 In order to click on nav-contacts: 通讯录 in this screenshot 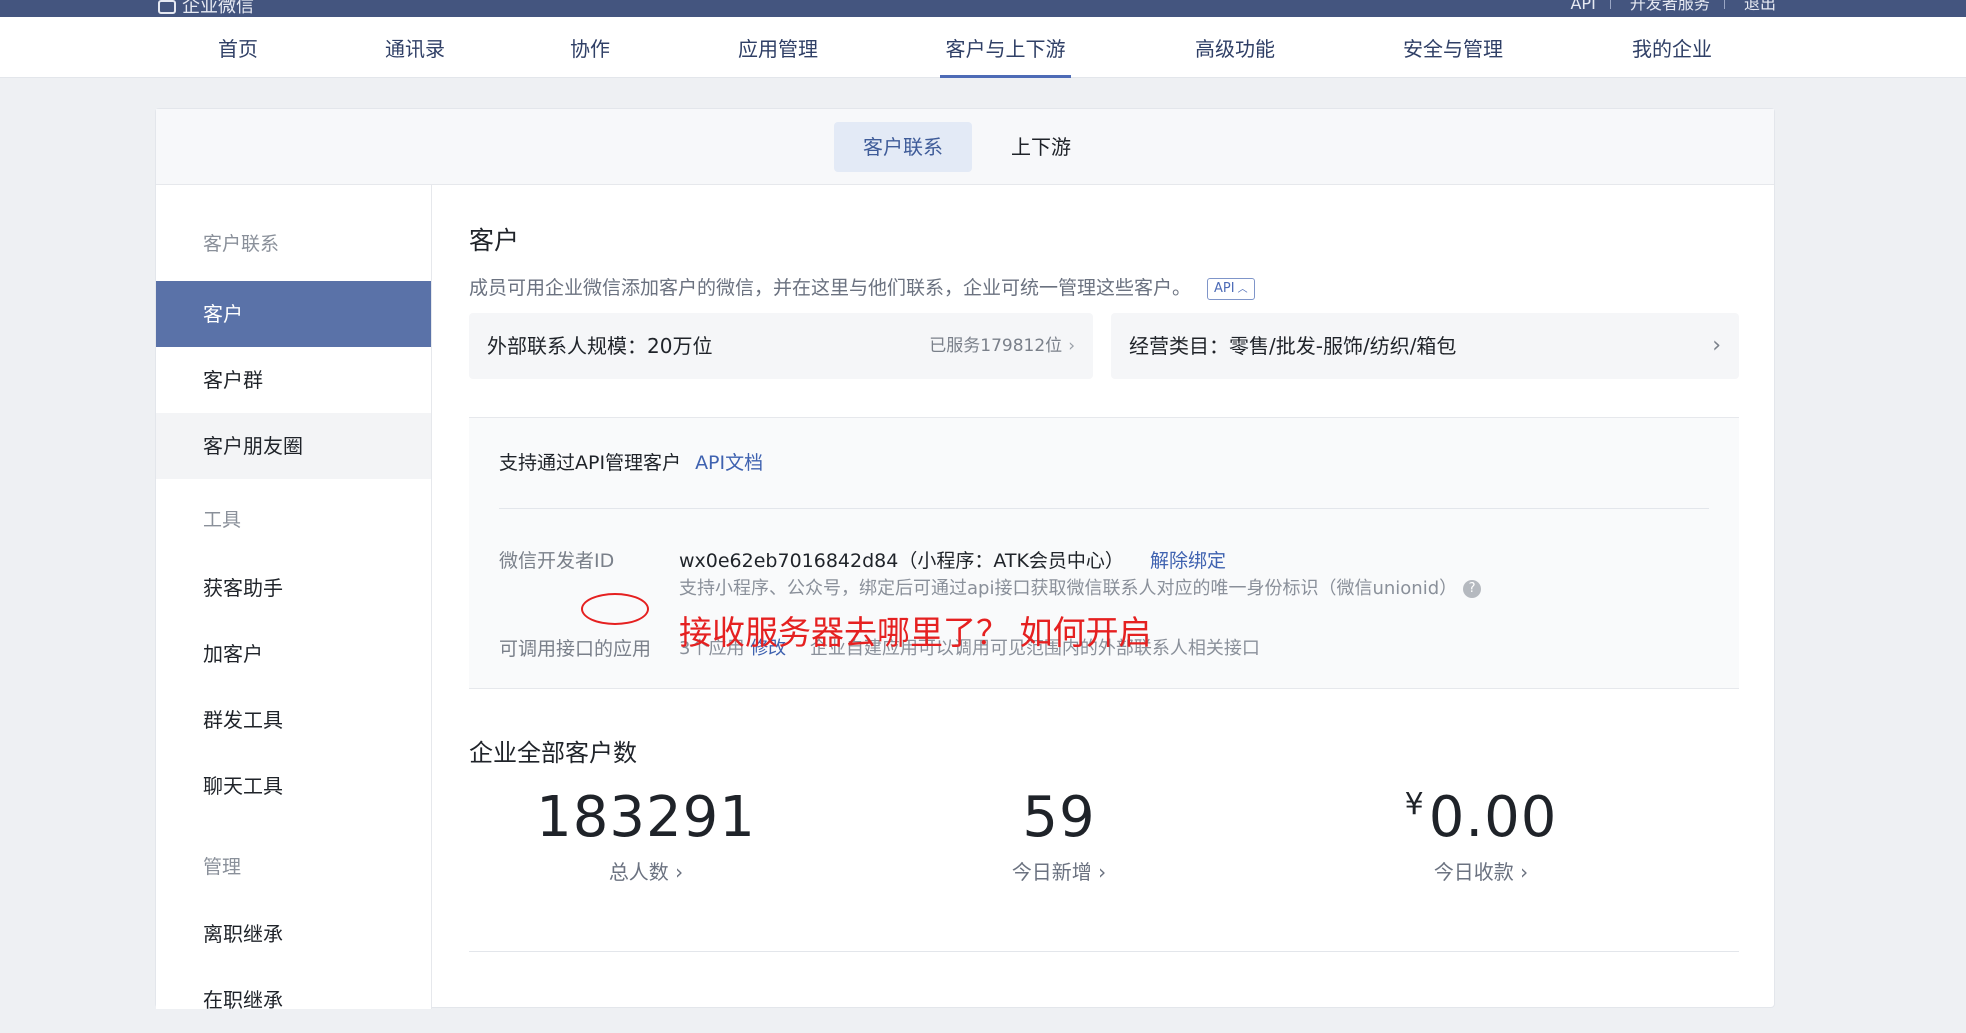, I will do `click(415, 47)`.